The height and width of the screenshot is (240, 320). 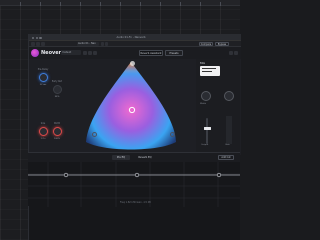 What do you see at coordinates (131, 106) in the screenshot?
I see `reverb-blend-pad` at bounding box center [131, 106].